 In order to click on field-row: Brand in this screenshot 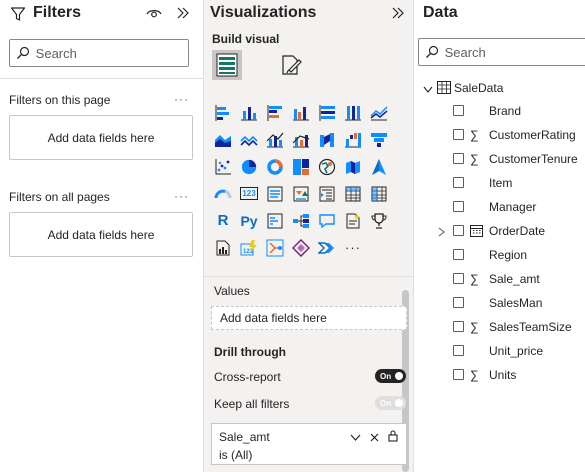, I will do `click(499, 111)`.